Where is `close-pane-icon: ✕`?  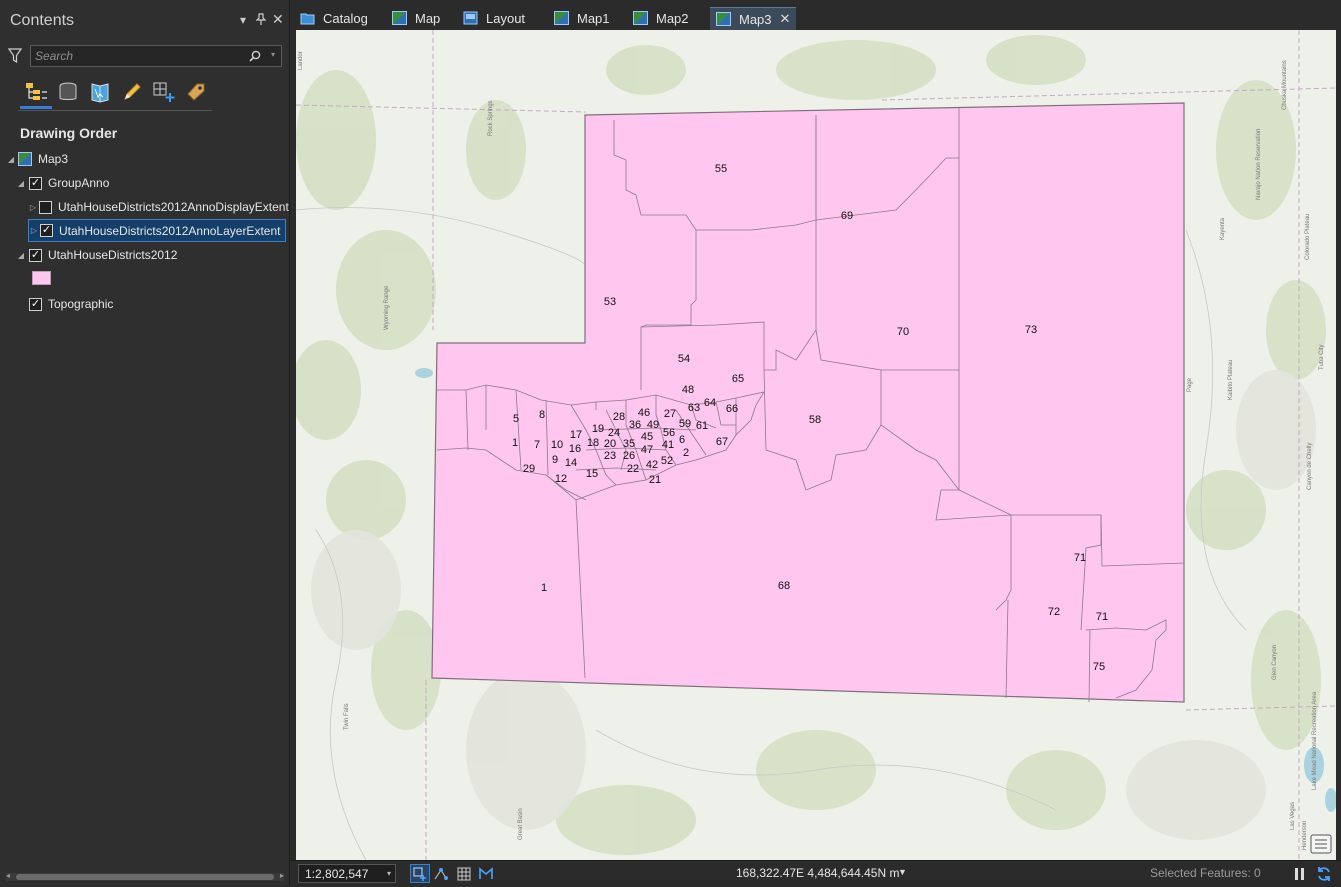 close-pane-icon: ✕ is located at coordinates (278, 19).